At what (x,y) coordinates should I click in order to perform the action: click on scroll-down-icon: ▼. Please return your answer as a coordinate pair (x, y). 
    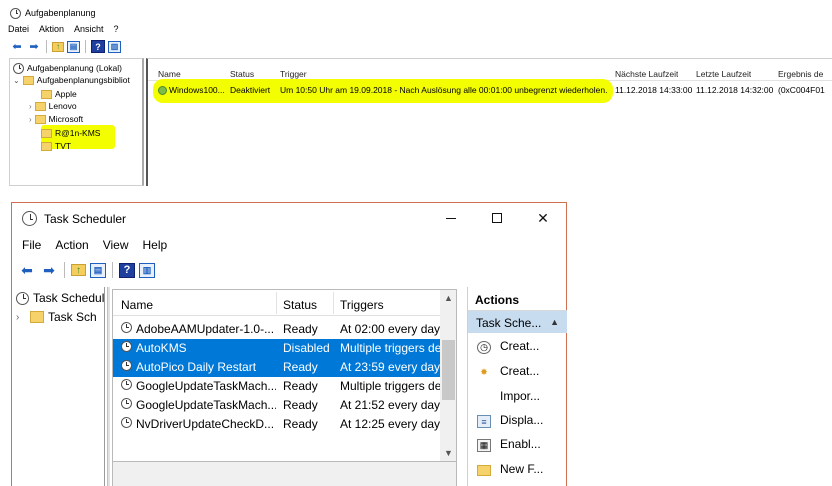
    Looking at the image, I should click on (448, 453).